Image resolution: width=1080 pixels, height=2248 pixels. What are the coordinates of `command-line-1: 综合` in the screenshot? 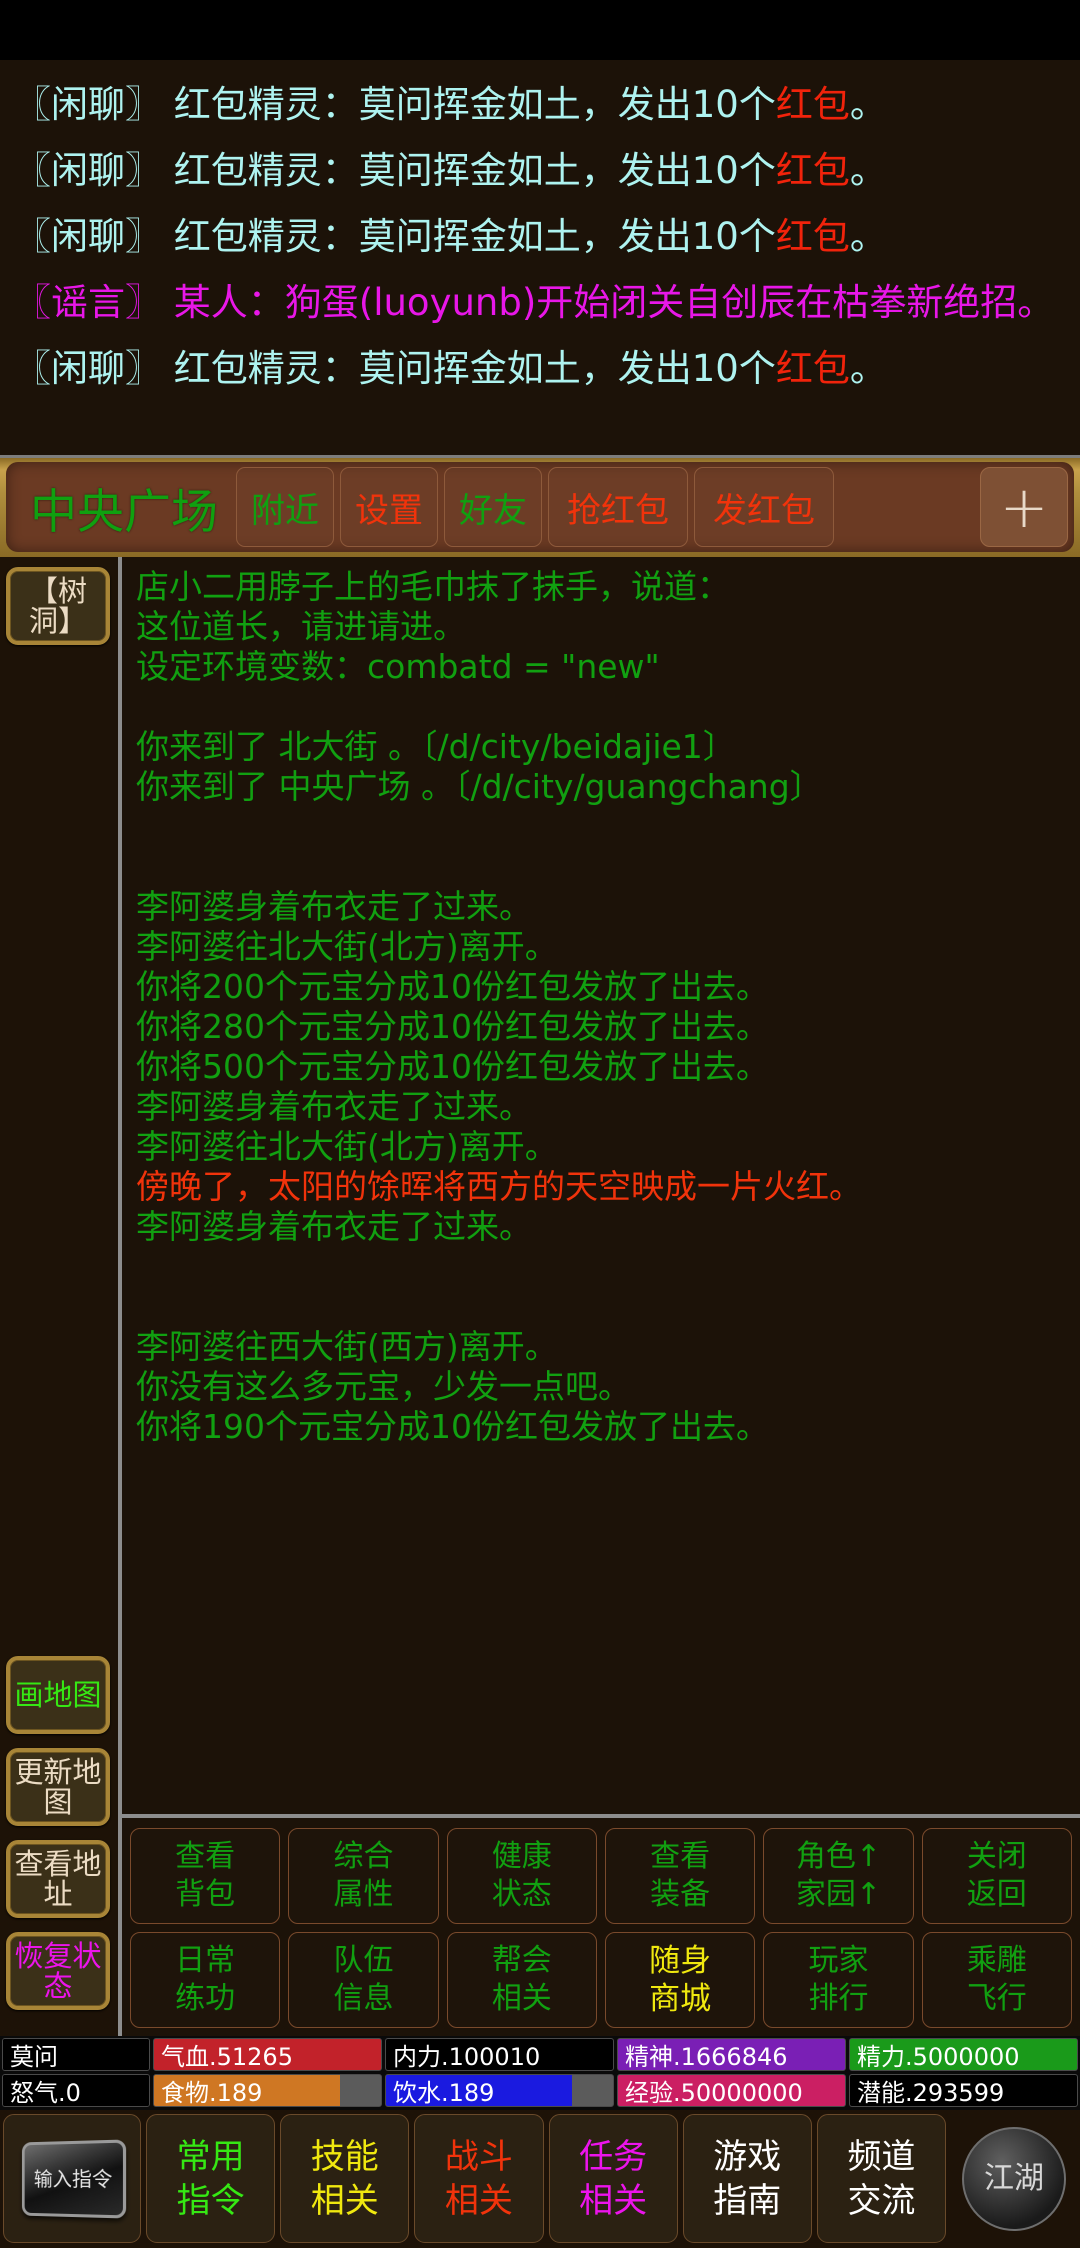 It's located at (363, 1856).